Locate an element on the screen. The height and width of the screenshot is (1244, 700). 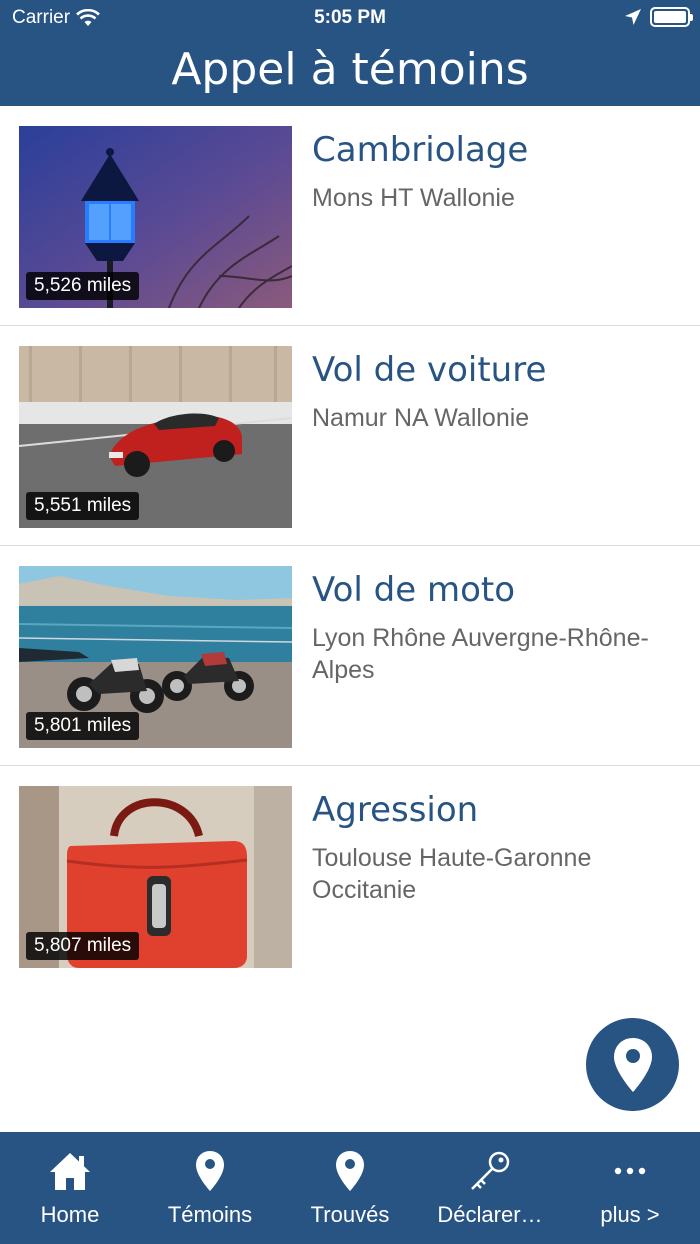
tab-label: Trouvés is located at coordinates (350, 1214).